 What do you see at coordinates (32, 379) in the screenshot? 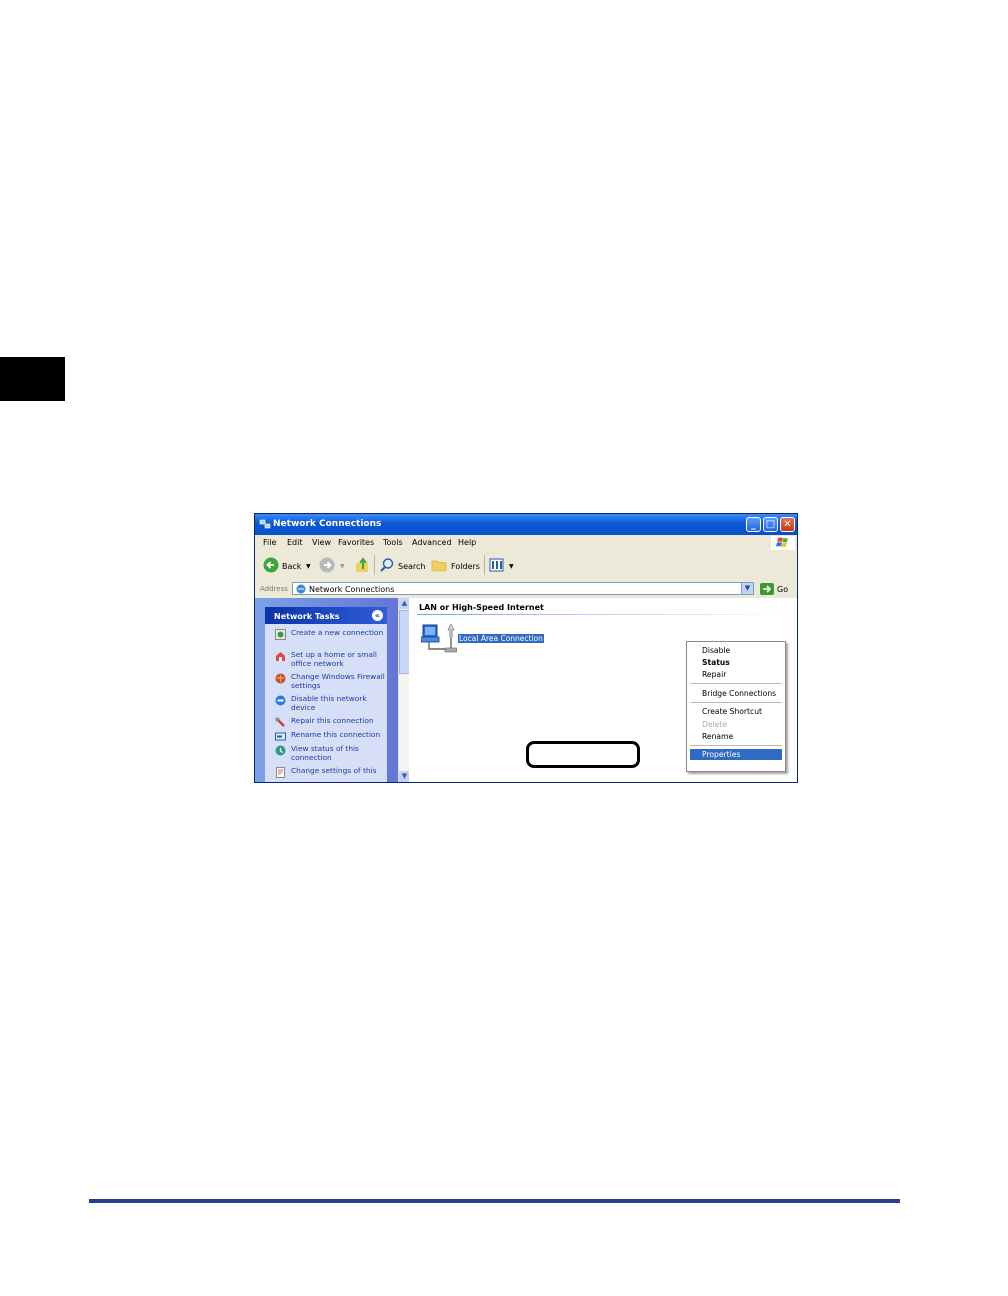
I see `chapter-tab` at bounding box center [32, 379].